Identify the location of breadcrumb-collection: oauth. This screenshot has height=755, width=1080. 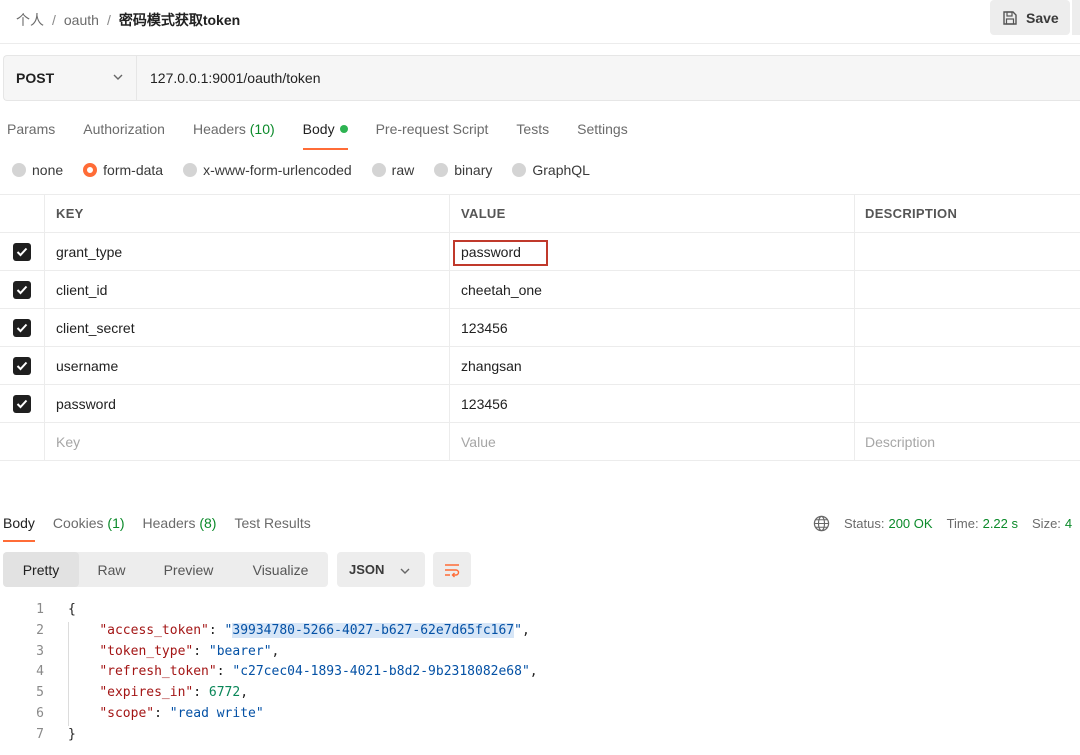
(81, 20).